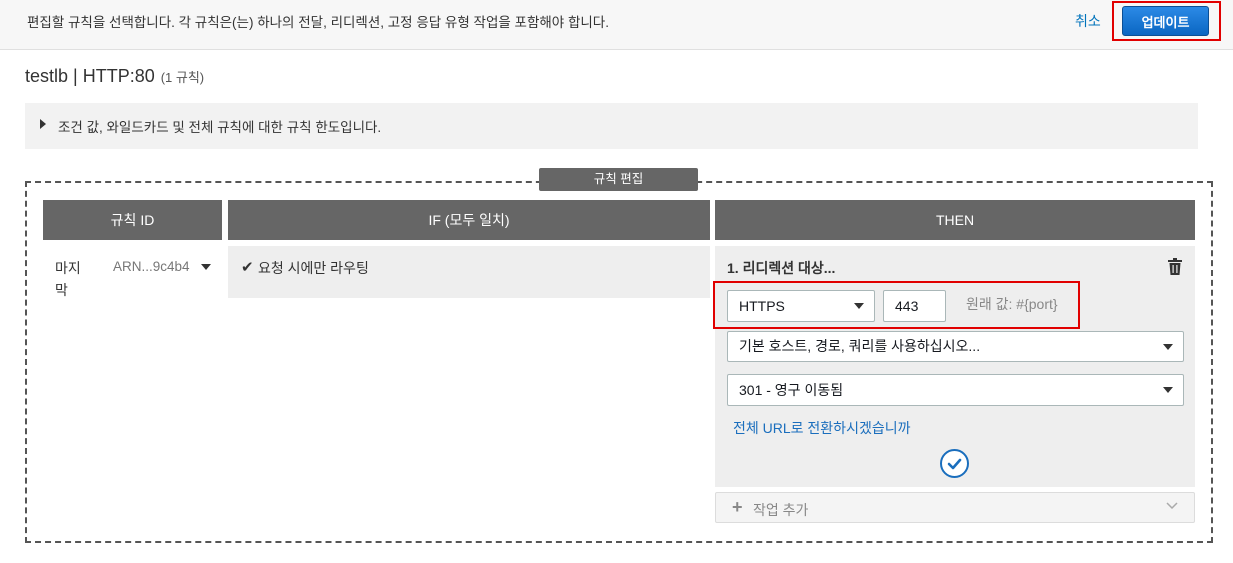 The height and width of the screenshot is (563, 1233). What do you see at coordinates (43, 124) in the screenshot?
I see `caret-right-icon` at bounding box center [43, 124].